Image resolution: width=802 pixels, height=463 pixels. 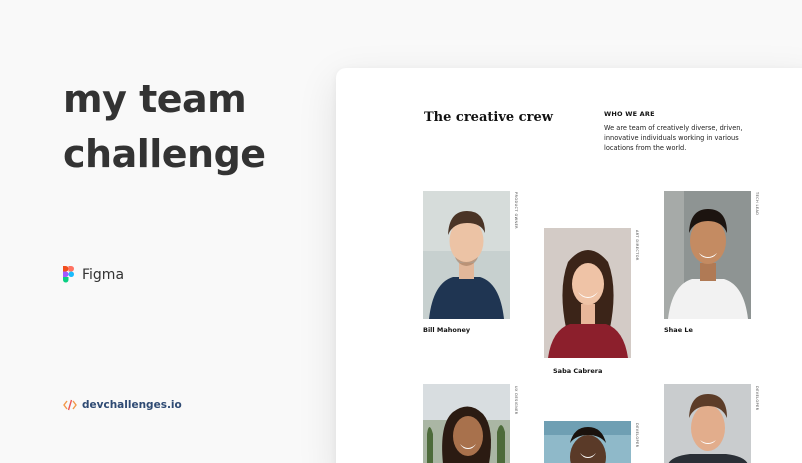 What do you see at coordinates (466, 255) in the screenshot?
I see `member-photo-bill` at bounding box center [466, 255].